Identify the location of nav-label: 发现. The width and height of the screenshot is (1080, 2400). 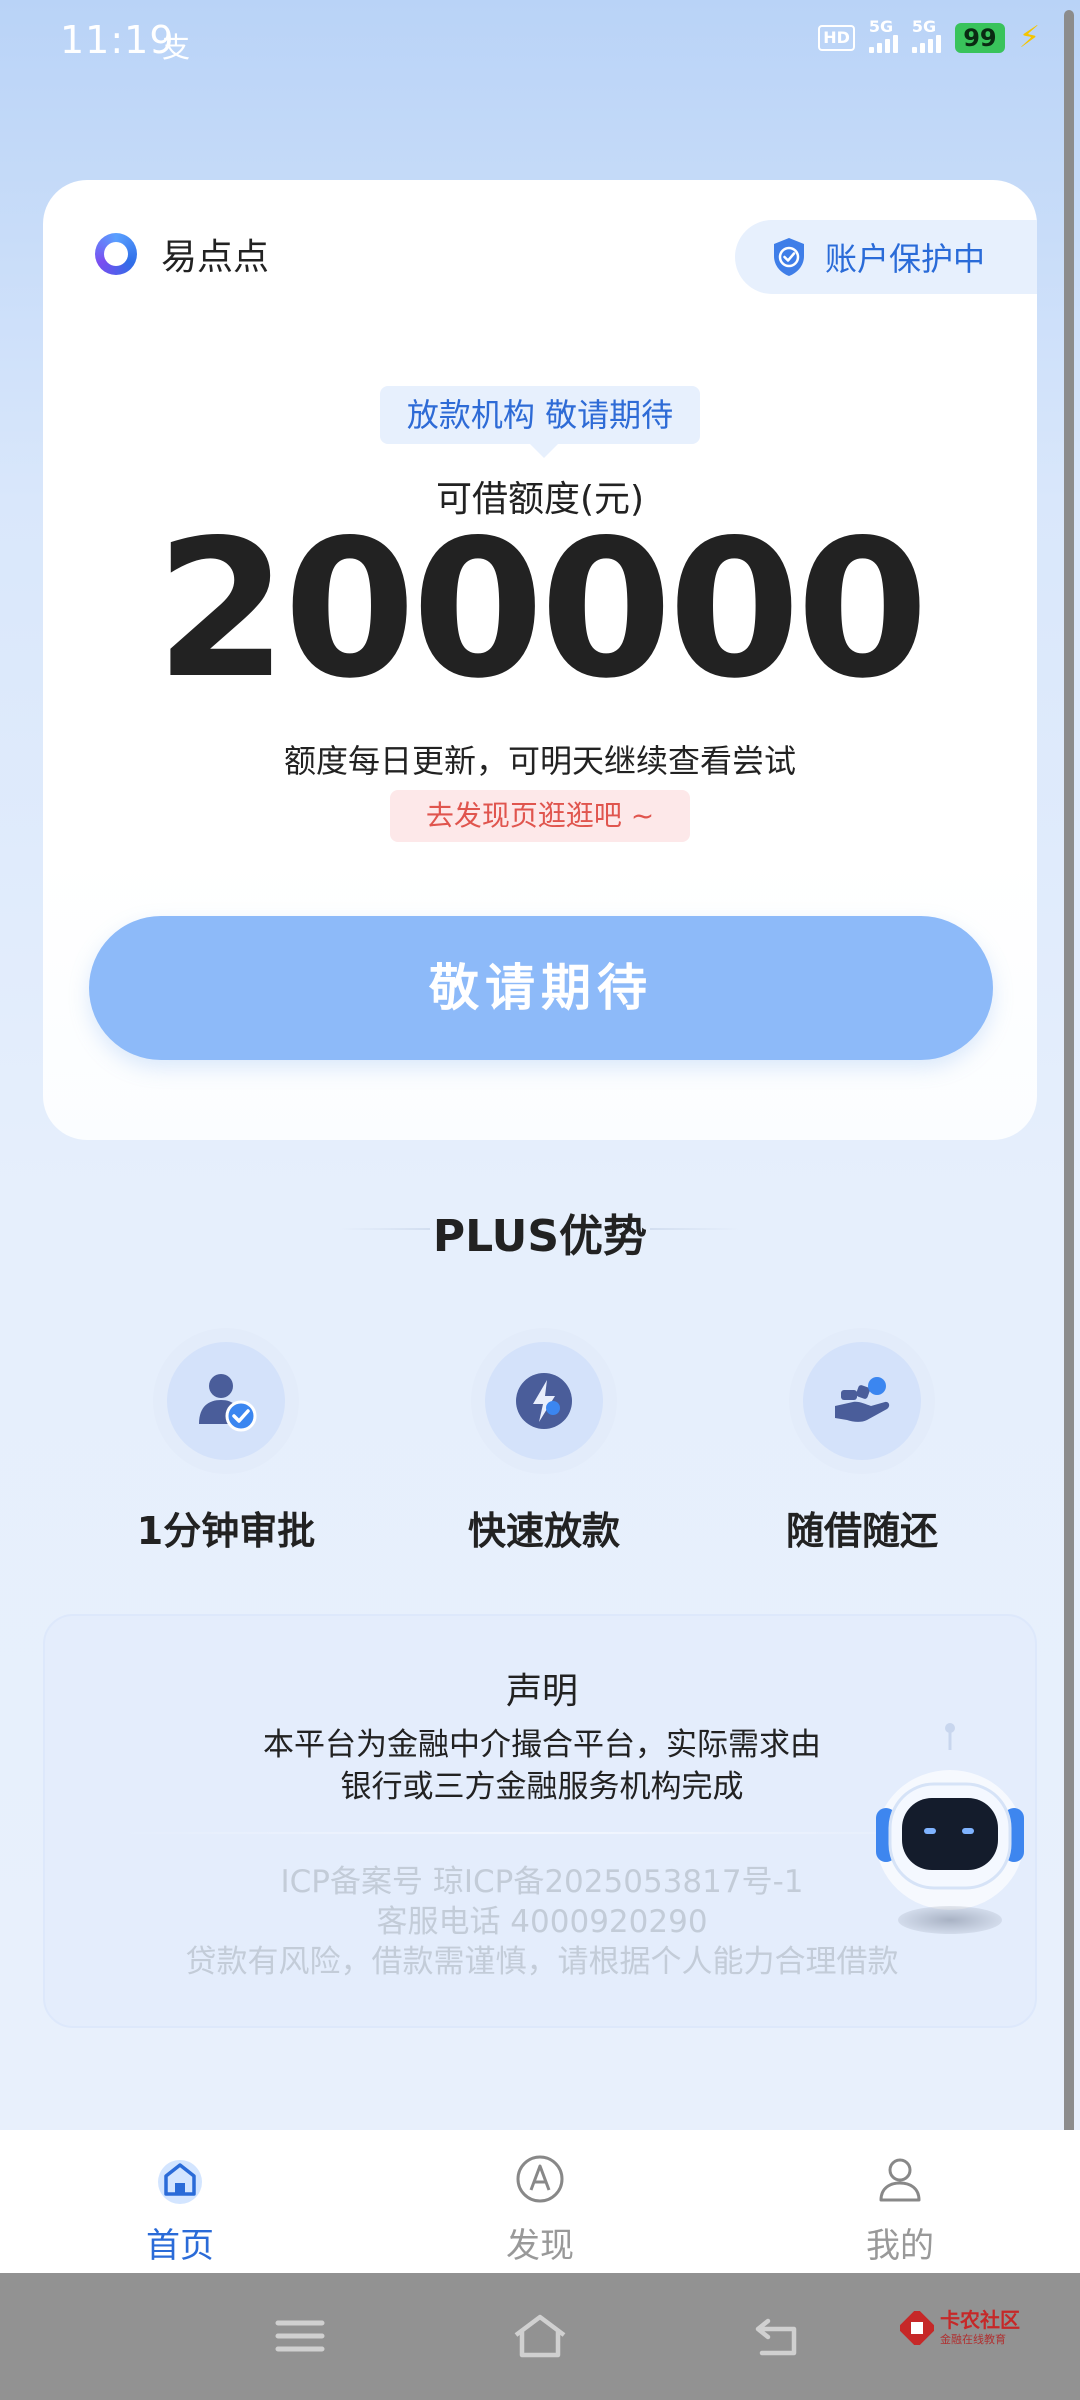
(540, 2246).